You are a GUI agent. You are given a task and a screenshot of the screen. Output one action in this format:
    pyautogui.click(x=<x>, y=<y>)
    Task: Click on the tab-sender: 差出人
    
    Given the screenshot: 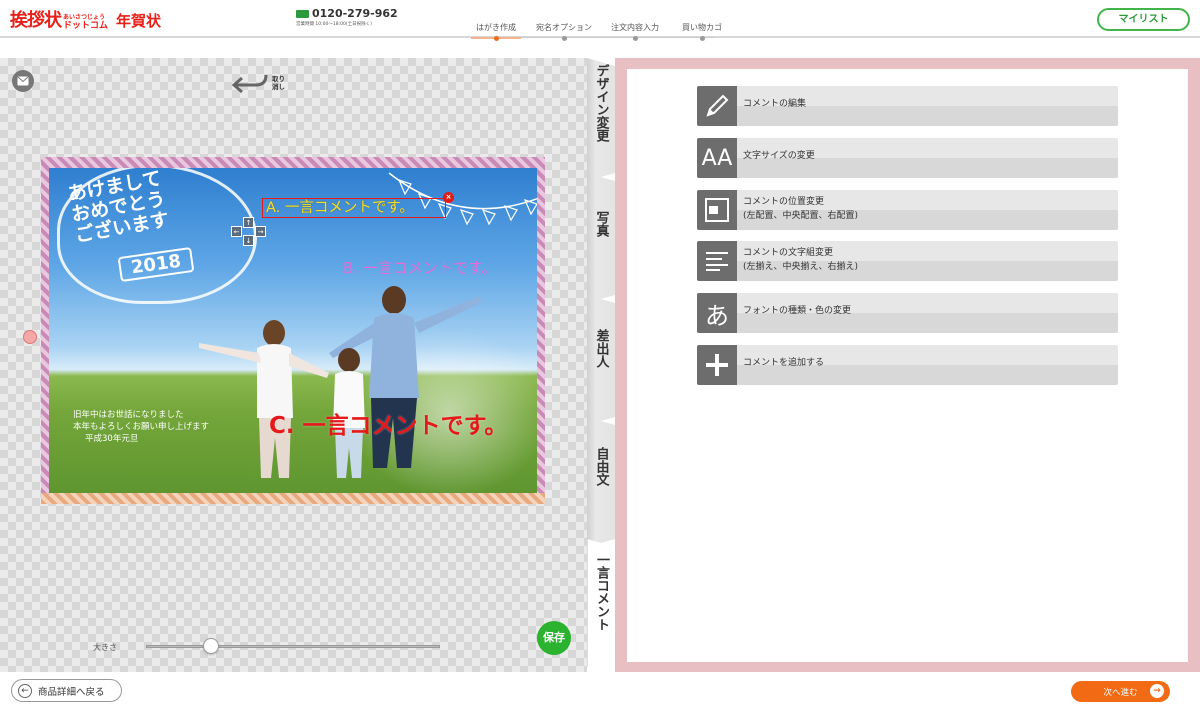 What is the action you would take?
    pyautogui.click(x=601, y=360)
    